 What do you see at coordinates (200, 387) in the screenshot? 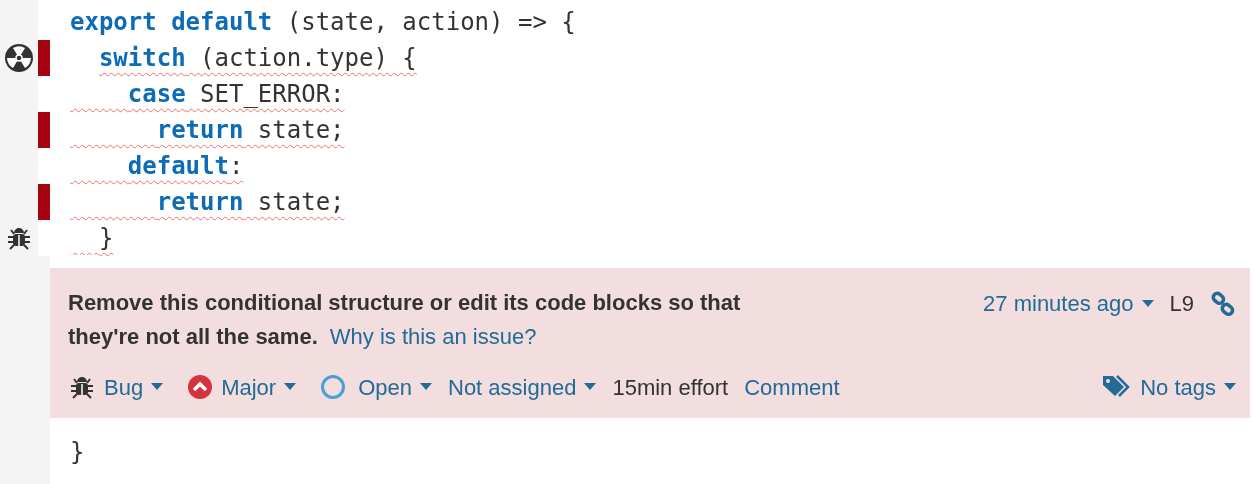
I see `severity-icon` at bounding box center [200, 387].